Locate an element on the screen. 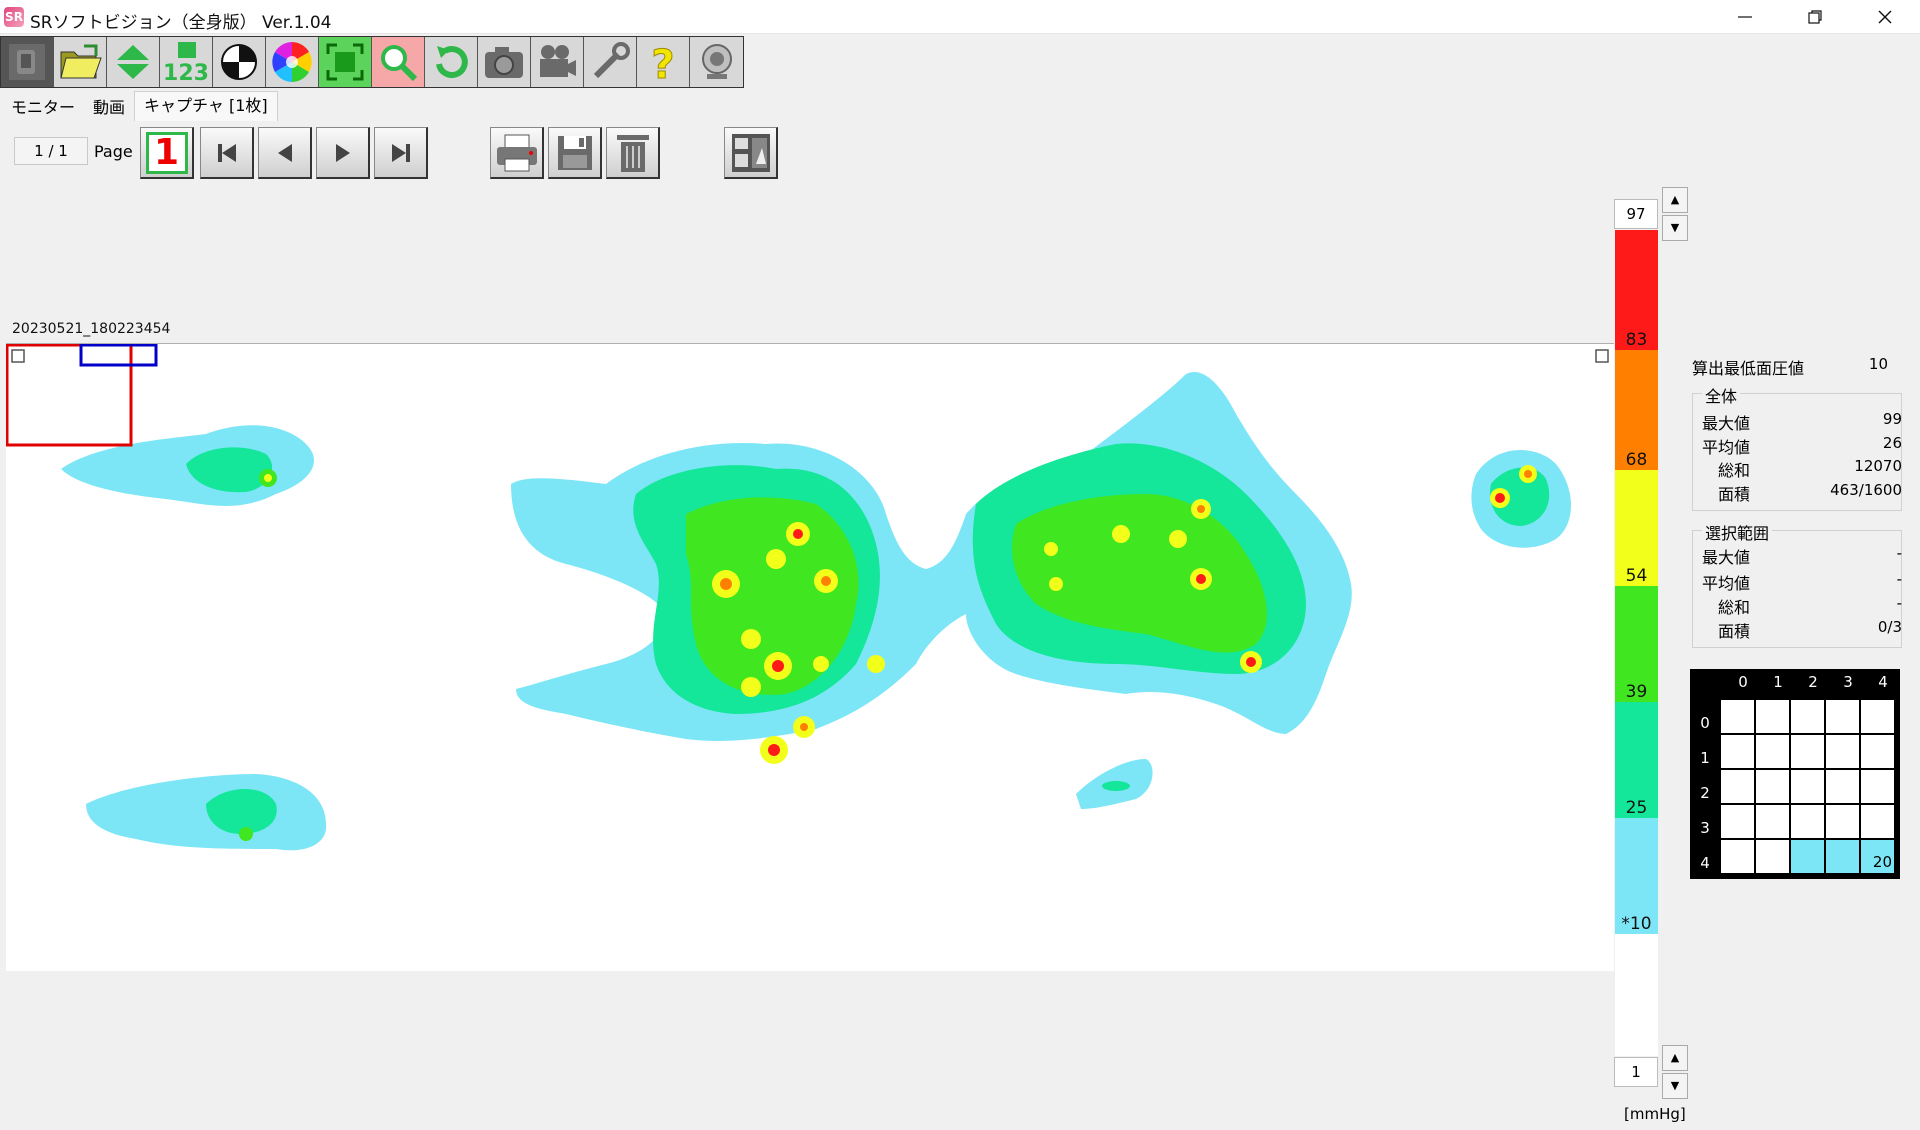 The height and width of the screenshot is (1130, 1920). color-wheel-icon is located at coordinates (292, 62).